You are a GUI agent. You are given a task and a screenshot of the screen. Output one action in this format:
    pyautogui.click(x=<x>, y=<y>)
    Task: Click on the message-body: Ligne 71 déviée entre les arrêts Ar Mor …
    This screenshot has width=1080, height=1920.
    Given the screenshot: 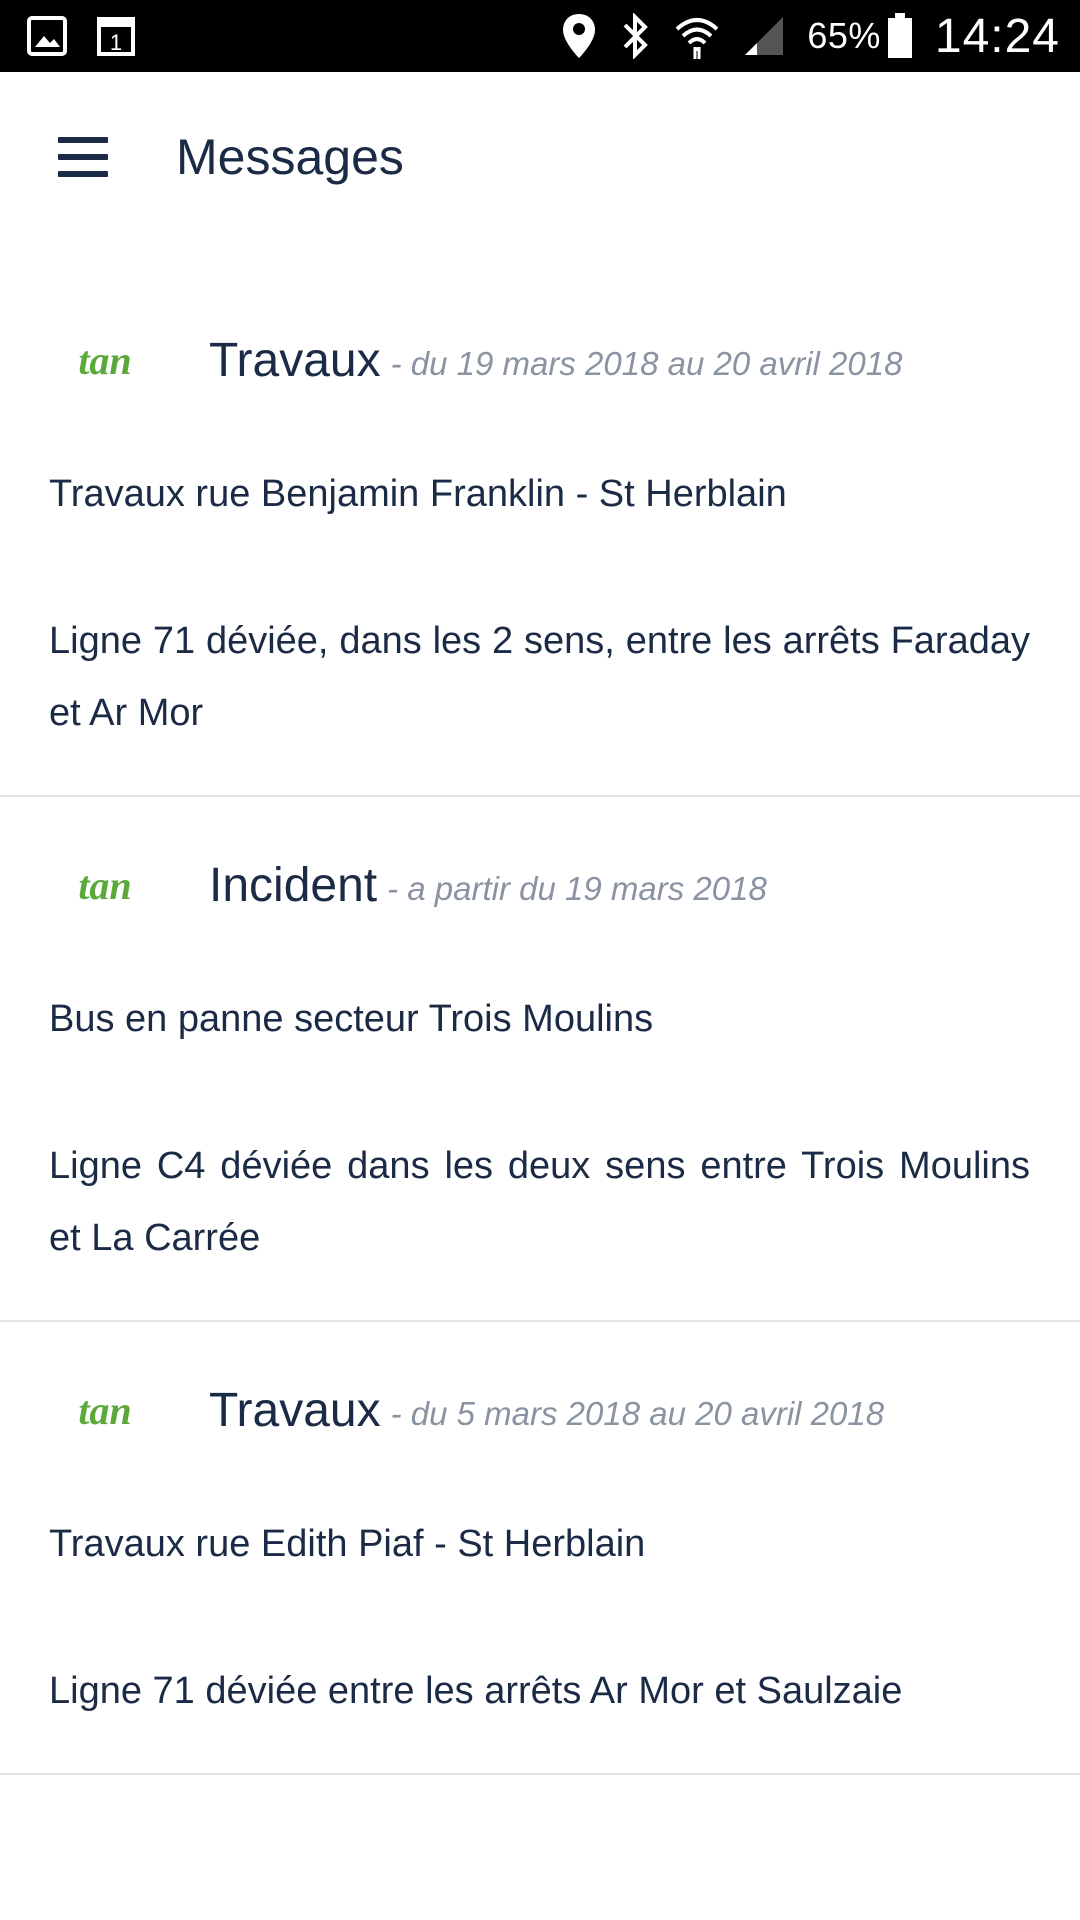 What is the action you would take?
    pyautogui.click(x=476, y=1691)
    